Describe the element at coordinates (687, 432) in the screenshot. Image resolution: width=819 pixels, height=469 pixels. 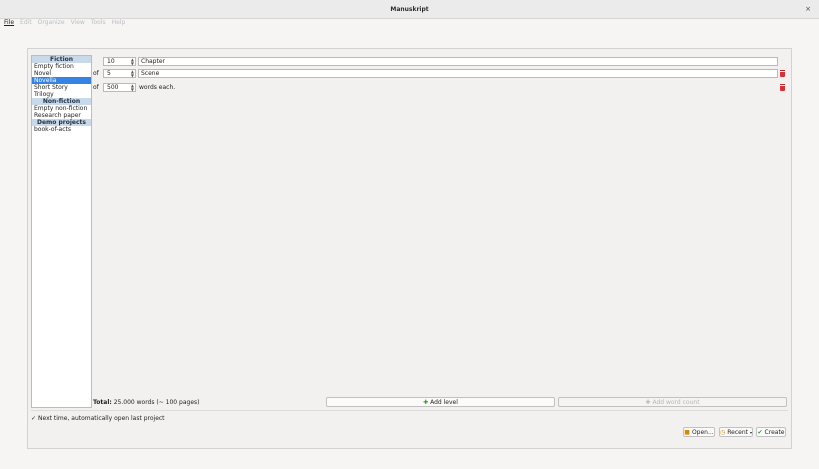
I see `folder-icon: ■` at that location.